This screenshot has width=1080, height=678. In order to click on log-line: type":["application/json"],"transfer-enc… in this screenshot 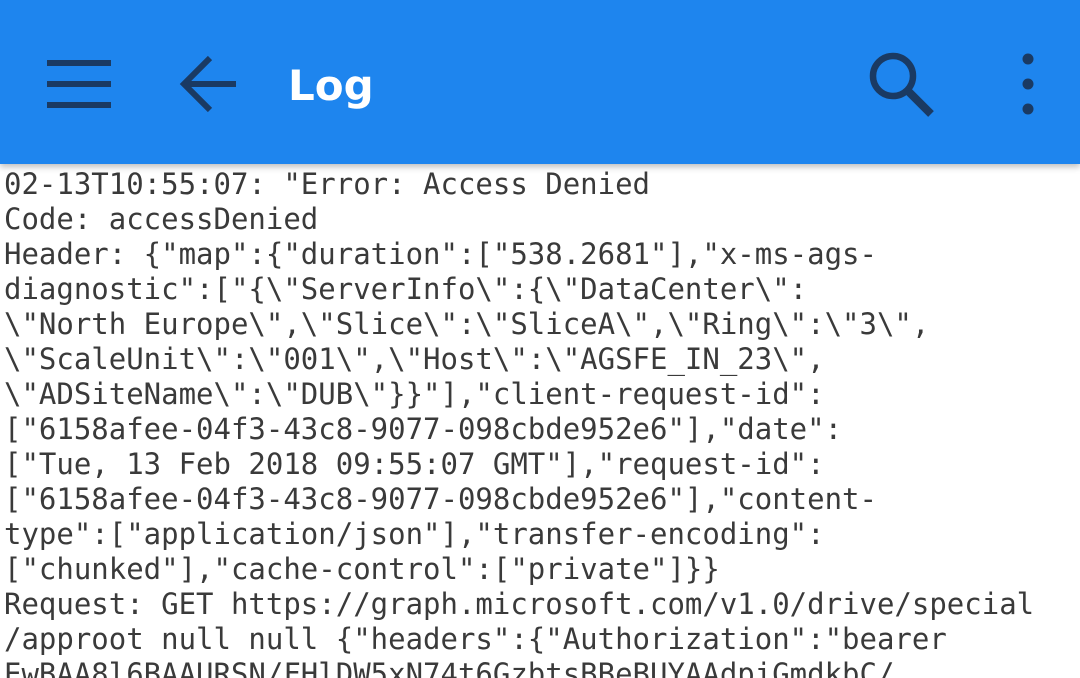, I will do `click(414, 534)`.